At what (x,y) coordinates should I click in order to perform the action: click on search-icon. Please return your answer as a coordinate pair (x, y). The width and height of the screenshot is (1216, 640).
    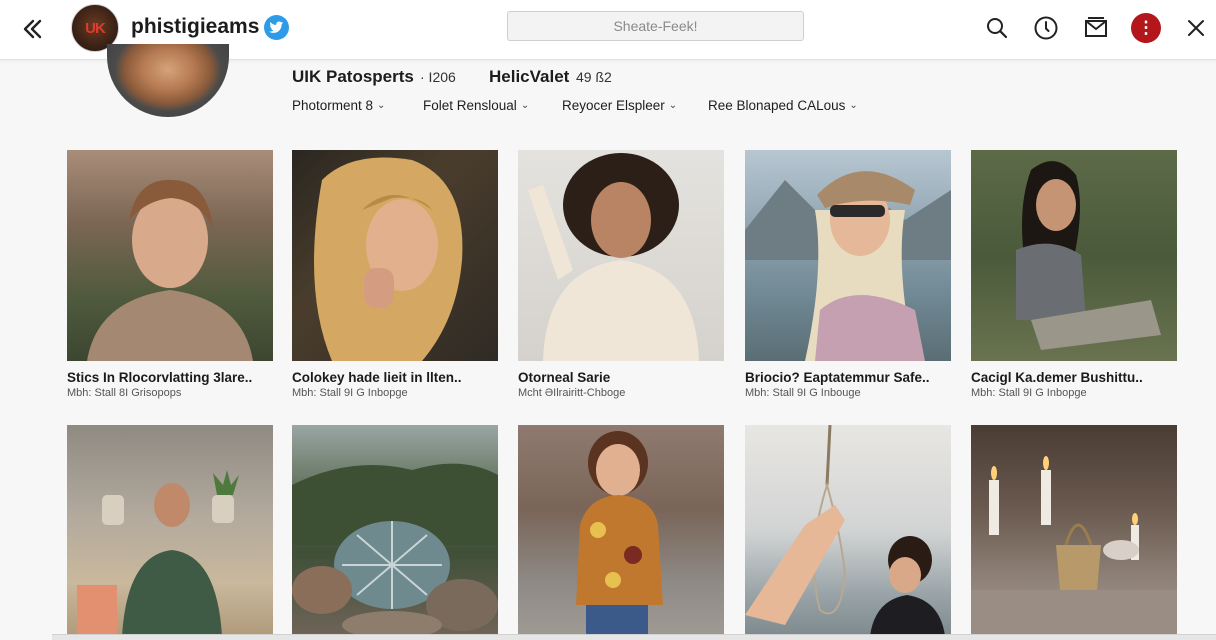
    Looking at the image, I should click on (997, 28).